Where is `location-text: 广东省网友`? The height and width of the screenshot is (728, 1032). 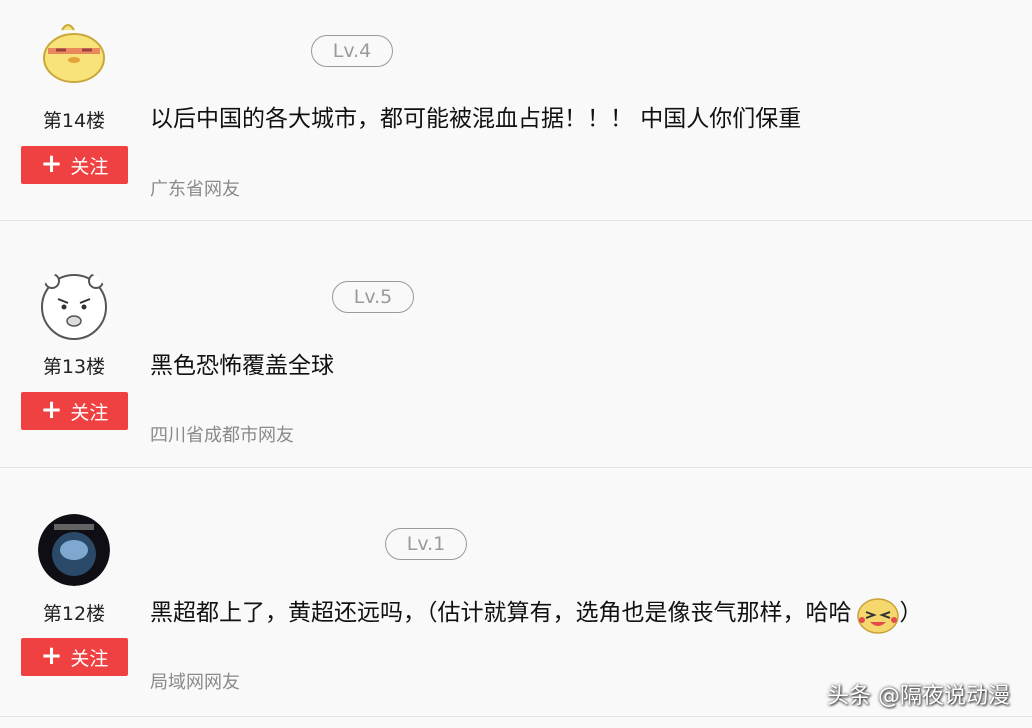
location-text: 广东省网友 is located at coordinates (195, 189).